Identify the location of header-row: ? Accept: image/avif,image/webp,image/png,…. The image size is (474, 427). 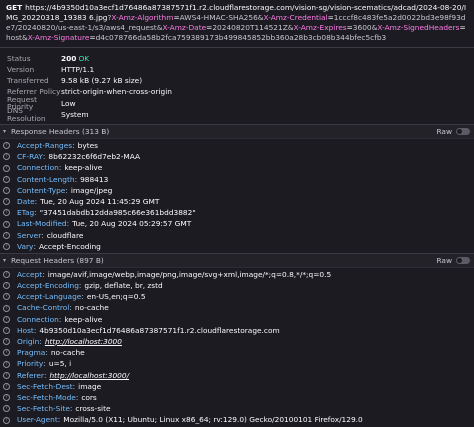
(237, 274).